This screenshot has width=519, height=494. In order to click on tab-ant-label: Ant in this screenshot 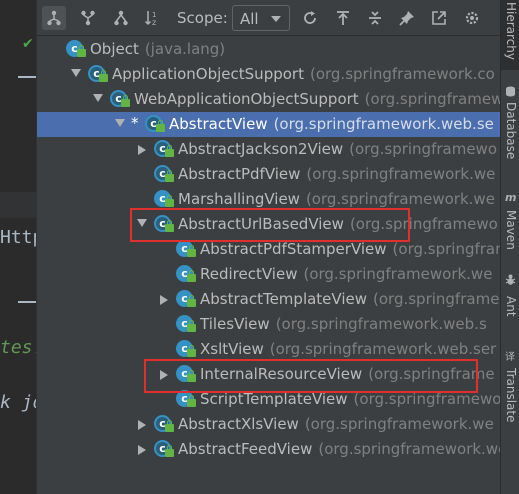, I will do `click(511, 306)`.